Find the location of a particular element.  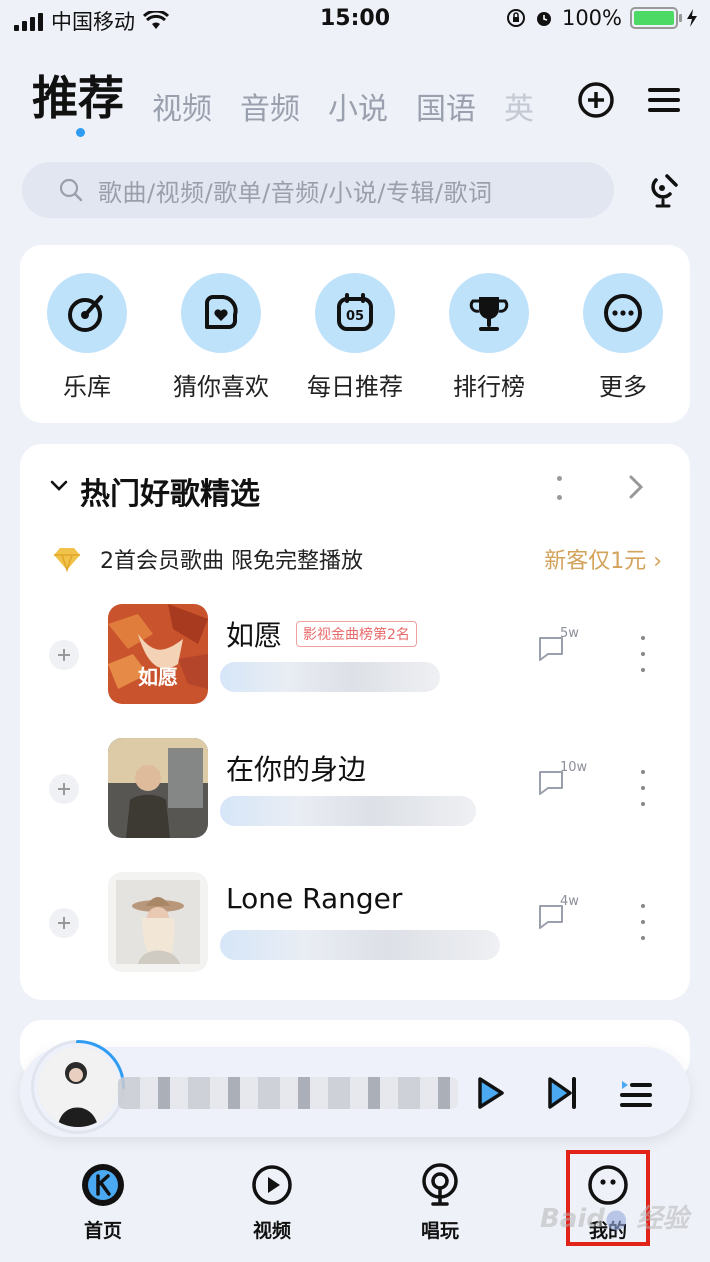

battery-icon is located at coordinates (656, 18).